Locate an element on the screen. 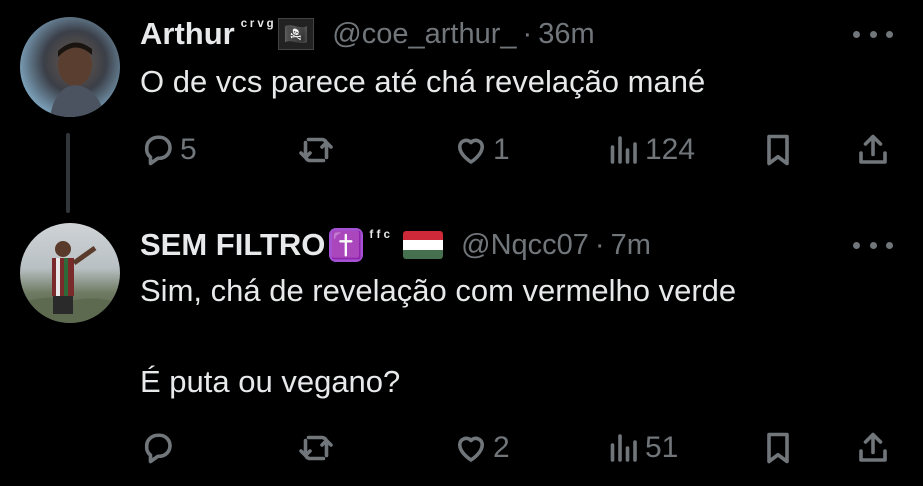 The image size is (923, 486). like-button: 2 is located at coordinates (481, 448).